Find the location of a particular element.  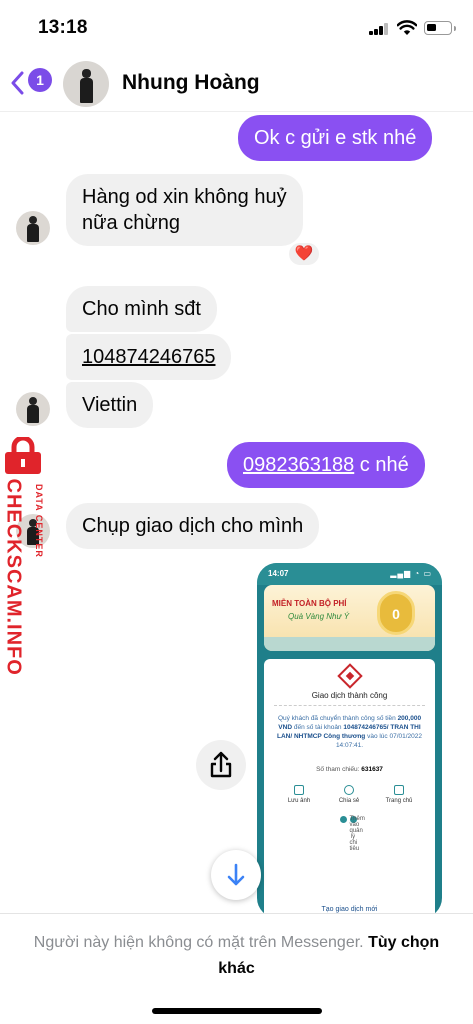

message-outgoing: Ok c gửi e stk nhé is located at coordinates (335, 138).